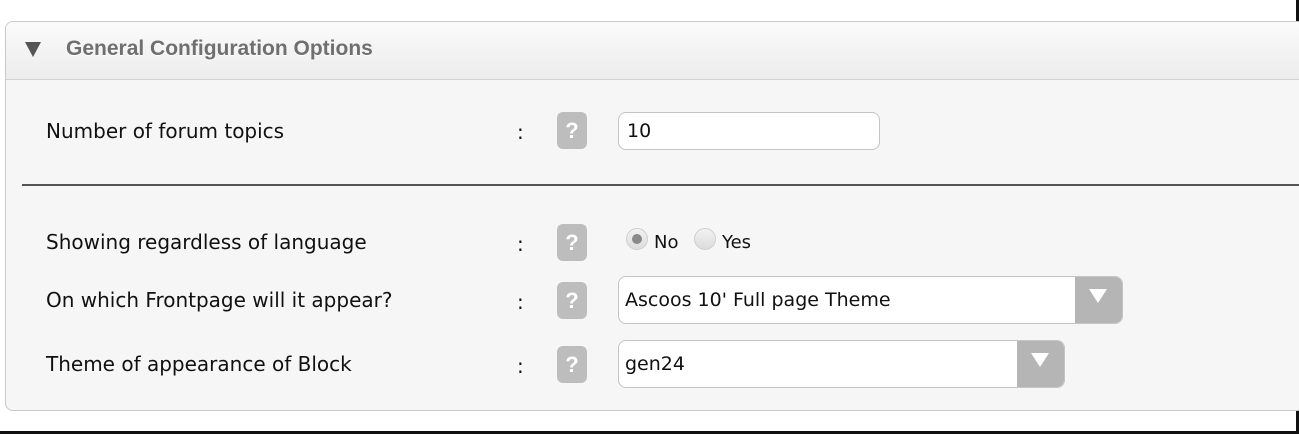  What do you see at coordinates (660, 185) in the screenshot?
I see `section-divider` at bounding box center [660, 185].